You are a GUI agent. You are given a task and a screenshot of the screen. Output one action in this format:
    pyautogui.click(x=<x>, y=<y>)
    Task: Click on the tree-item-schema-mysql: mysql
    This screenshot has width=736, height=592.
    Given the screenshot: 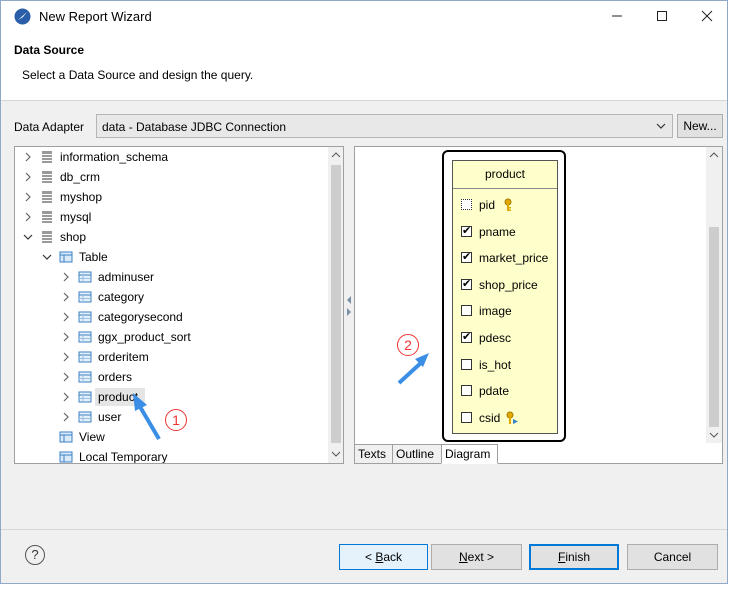 What is the action you would take?
    pyautogui.click(x=171, y=217)
    